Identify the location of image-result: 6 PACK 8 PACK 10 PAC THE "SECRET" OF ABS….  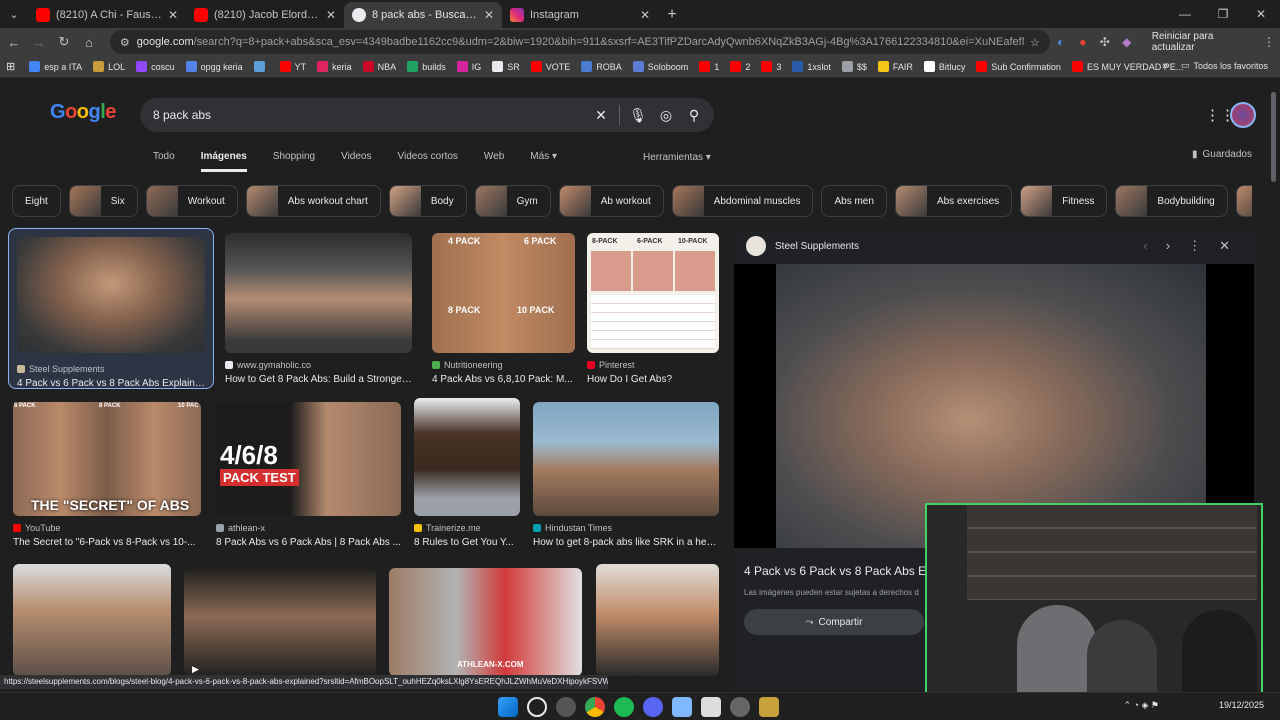
(107, 475).